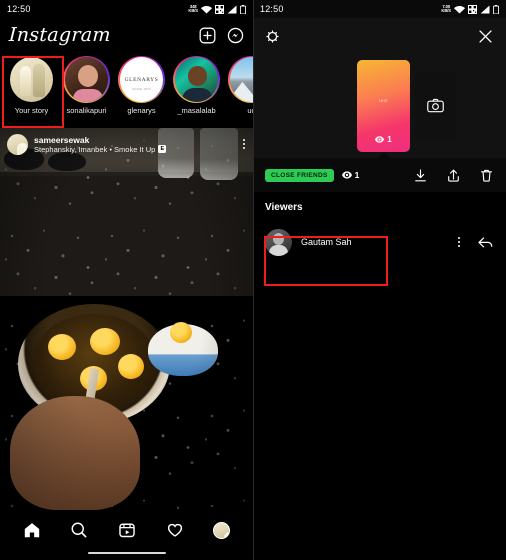 The width and height of the screenshot is (506, 560). I want to click on story-brand-name: GLENARYS, so click(141, 79).